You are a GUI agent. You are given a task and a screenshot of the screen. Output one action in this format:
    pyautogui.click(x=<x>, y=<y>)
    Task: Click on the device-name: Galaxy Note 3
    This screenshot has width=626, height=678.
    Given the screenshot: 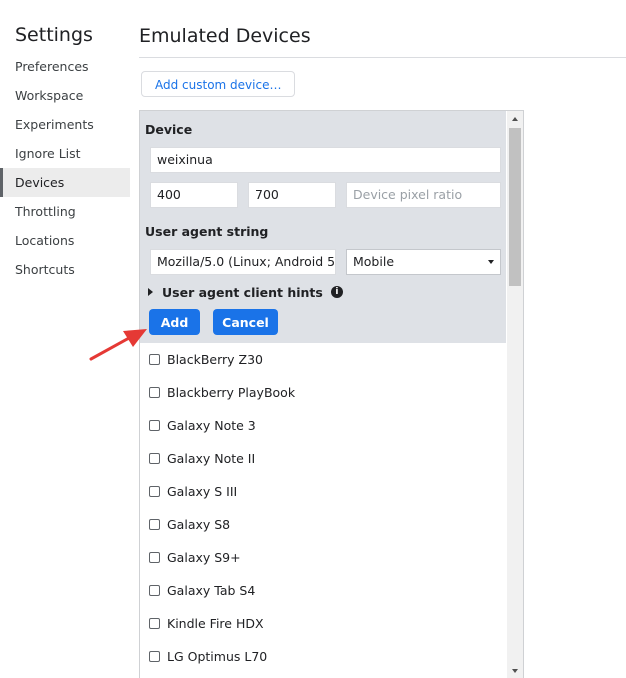 What is the action you would take?
    pyautogui.click(x=211, y=425)
    